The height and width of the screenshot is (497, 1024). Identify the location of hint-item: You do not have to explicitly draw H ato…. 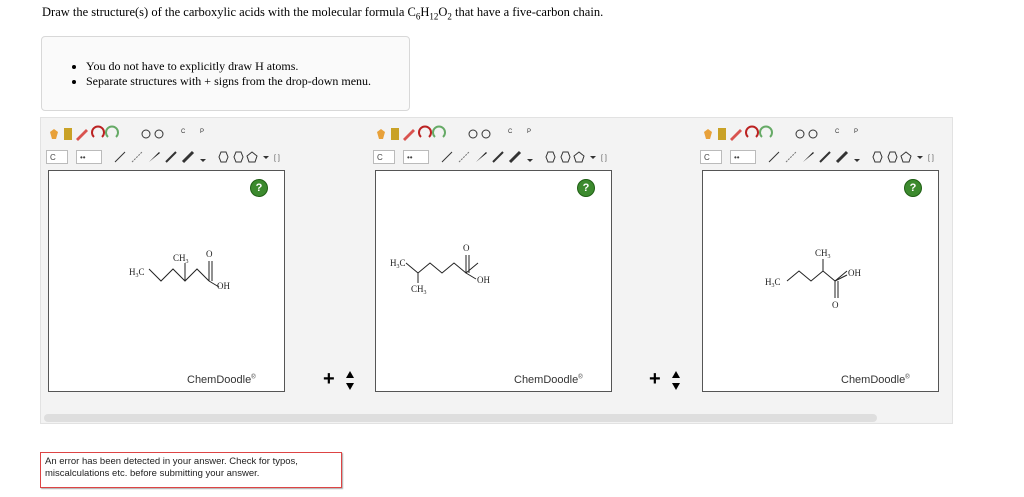
(247, 66).